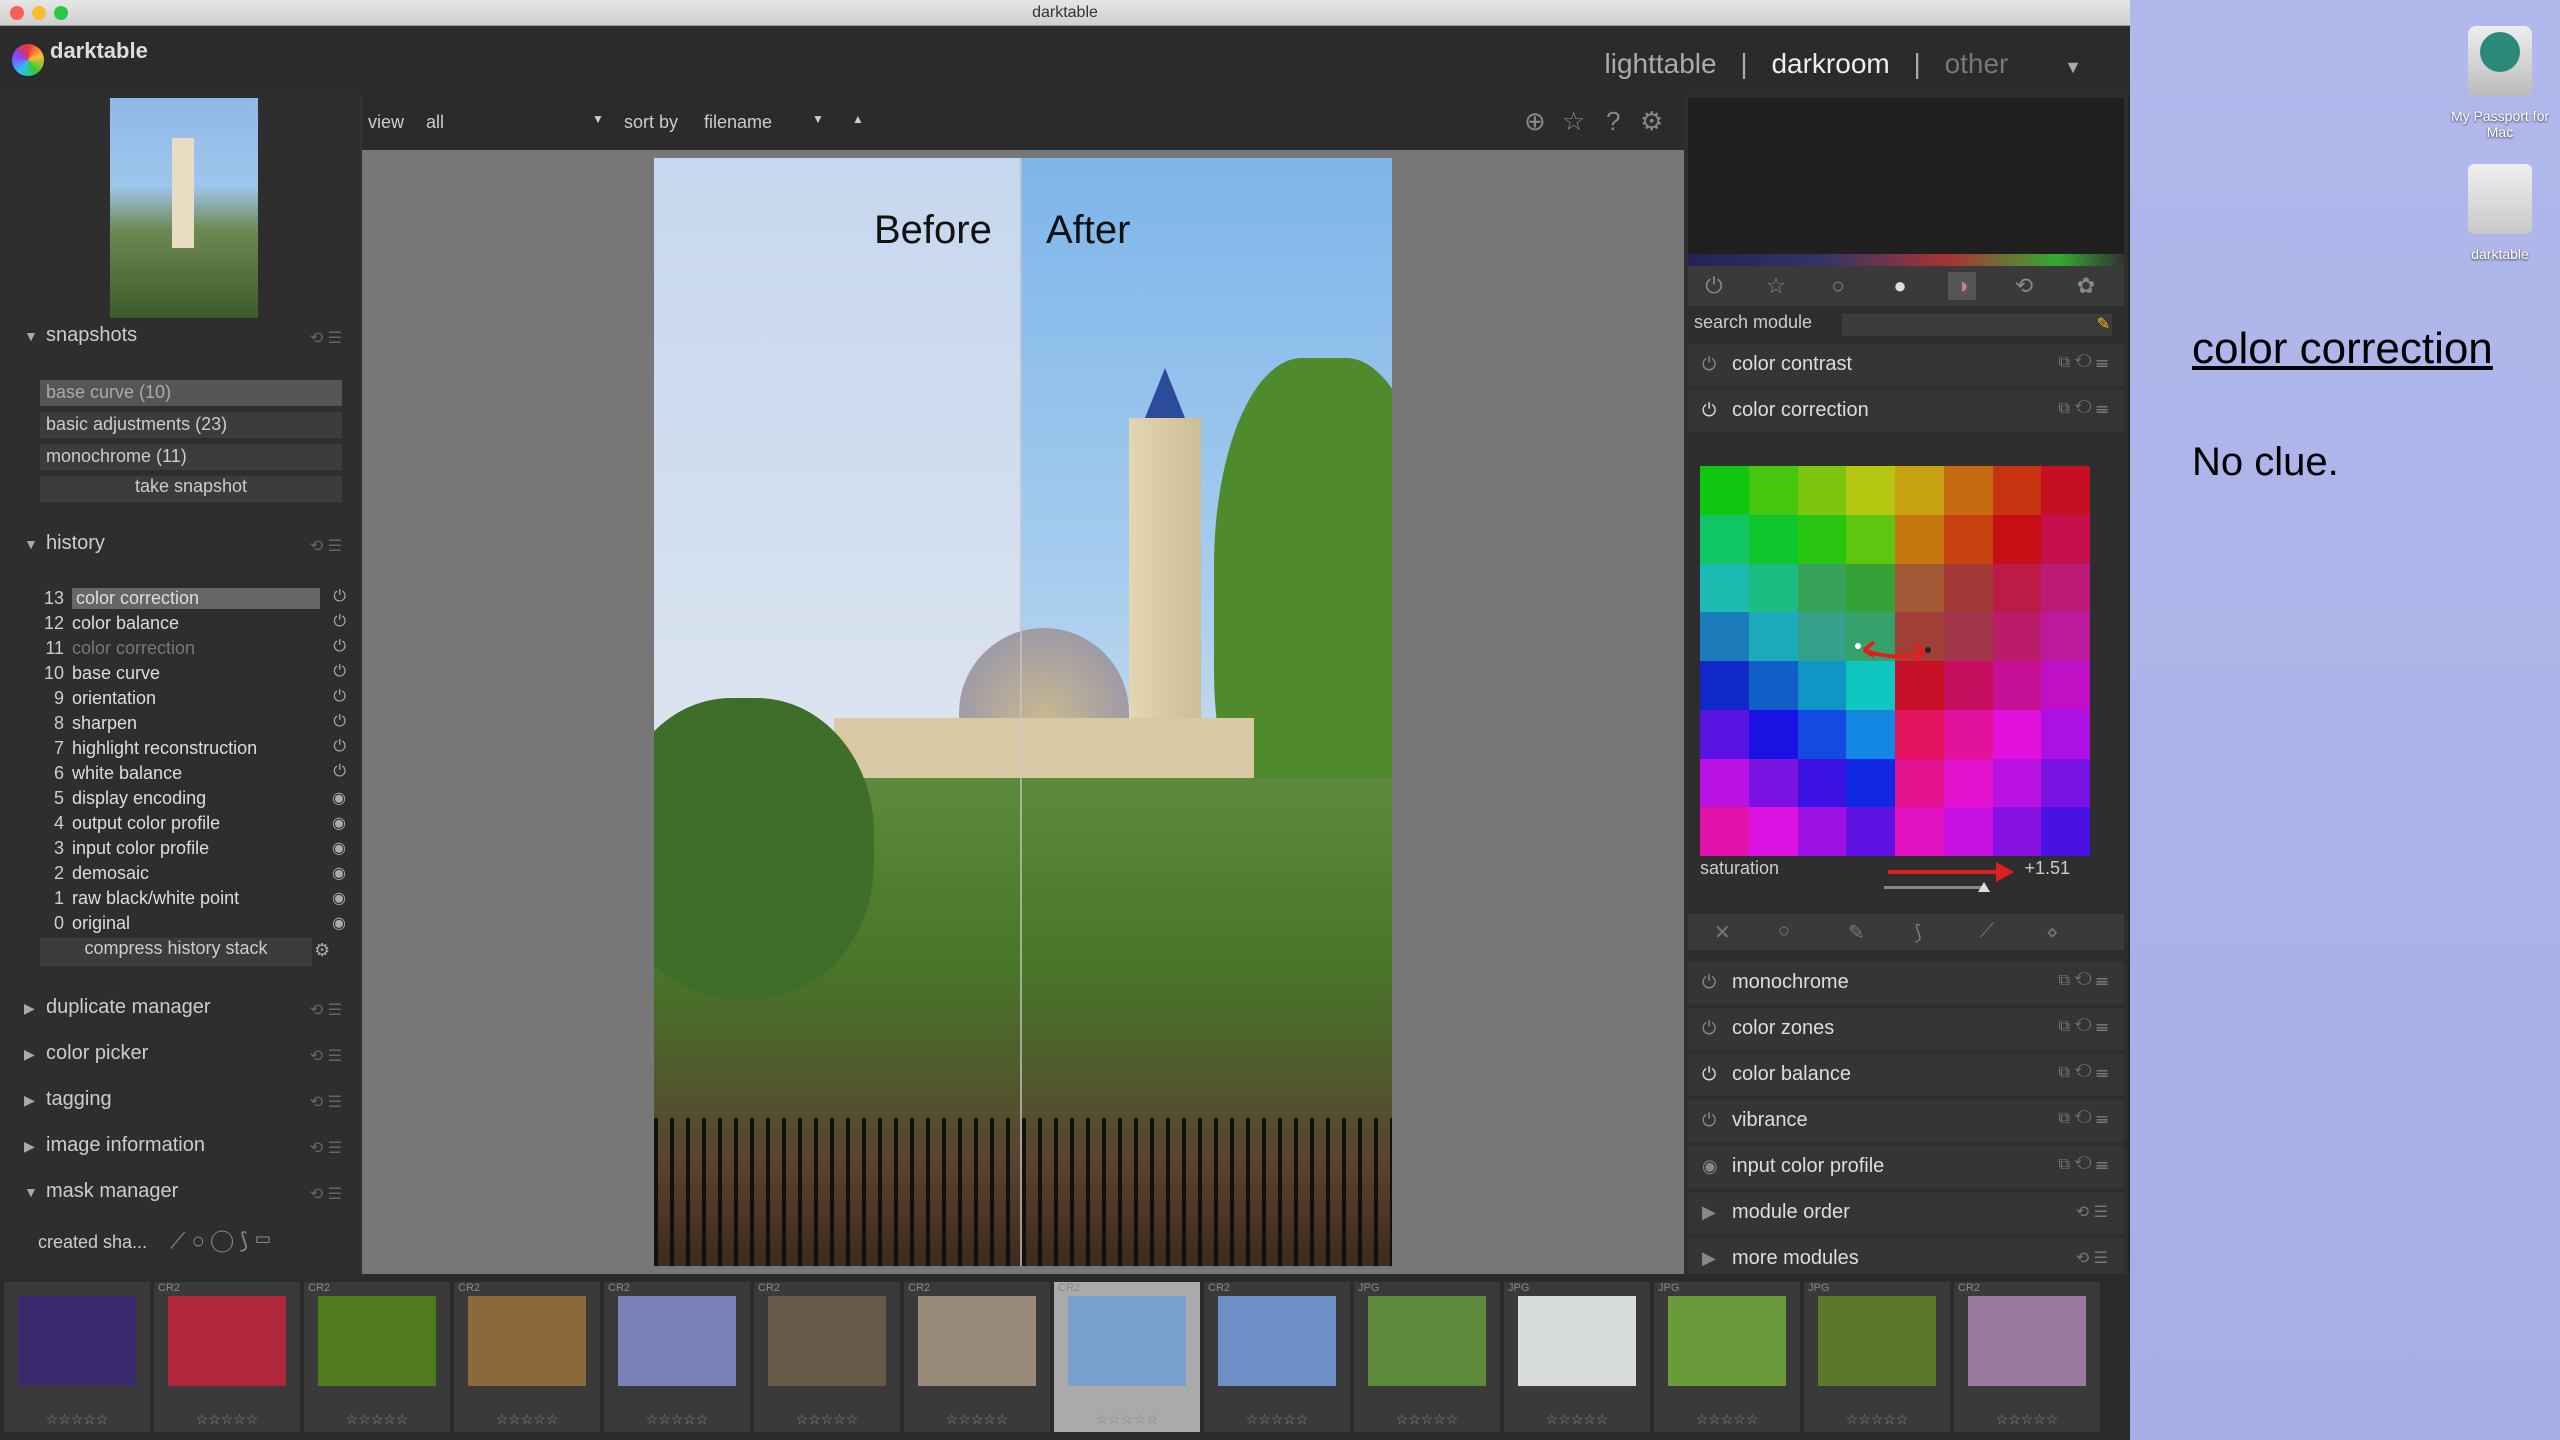  Describe the element at coordinates (101, 1191) in the screenshot. I see `left-module-header: ▼ mask manager` at that location.